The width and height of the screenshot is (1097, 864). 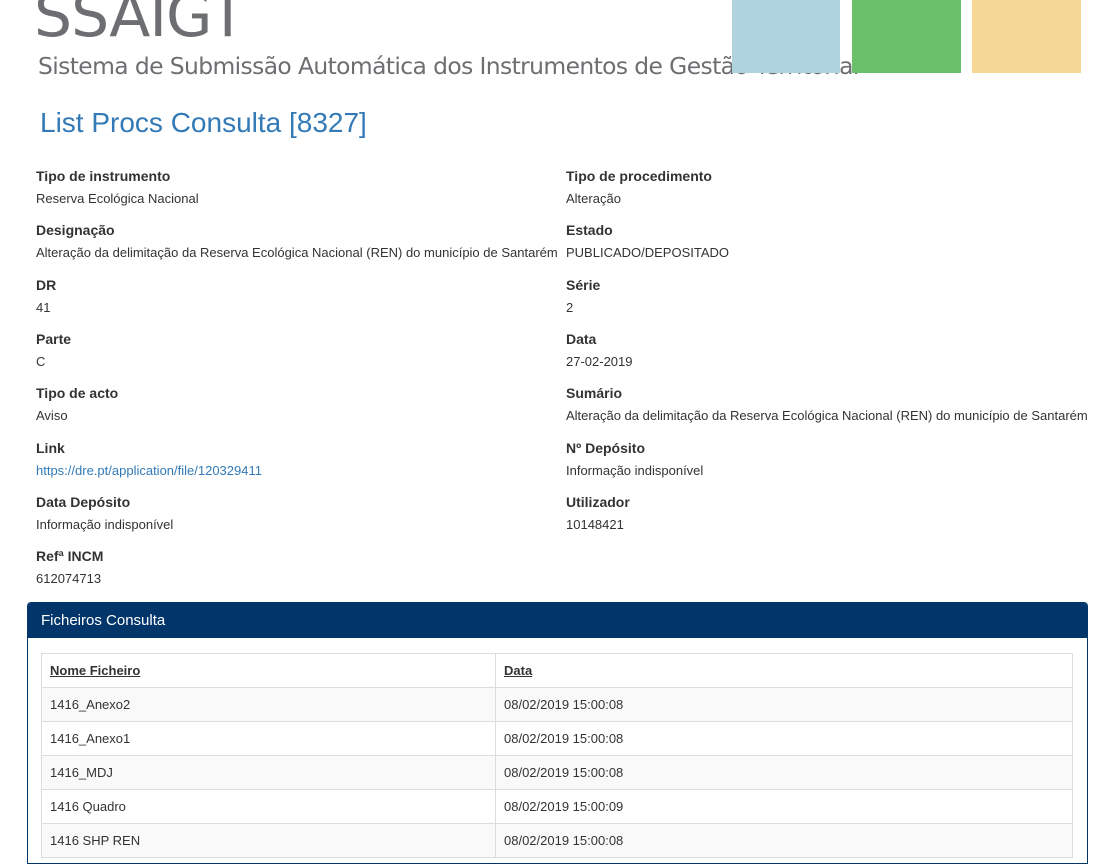 What do you see at coordinates (203, 122) in the screenshot?
I see `page-title: List Procs Consulta [8327]` at bounding box center [203, 122].